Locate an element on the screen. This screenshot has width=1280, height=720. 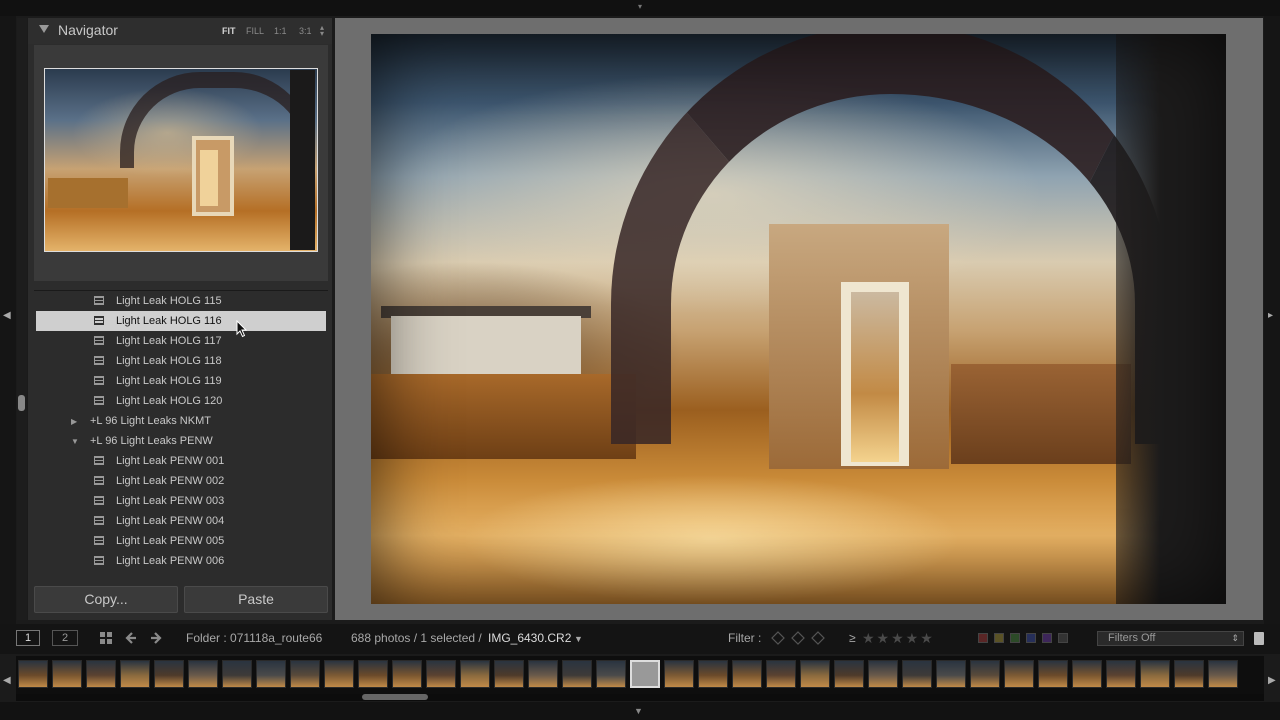
star-rating-filter: ★★★★★ is located at coordinates (918, 638).